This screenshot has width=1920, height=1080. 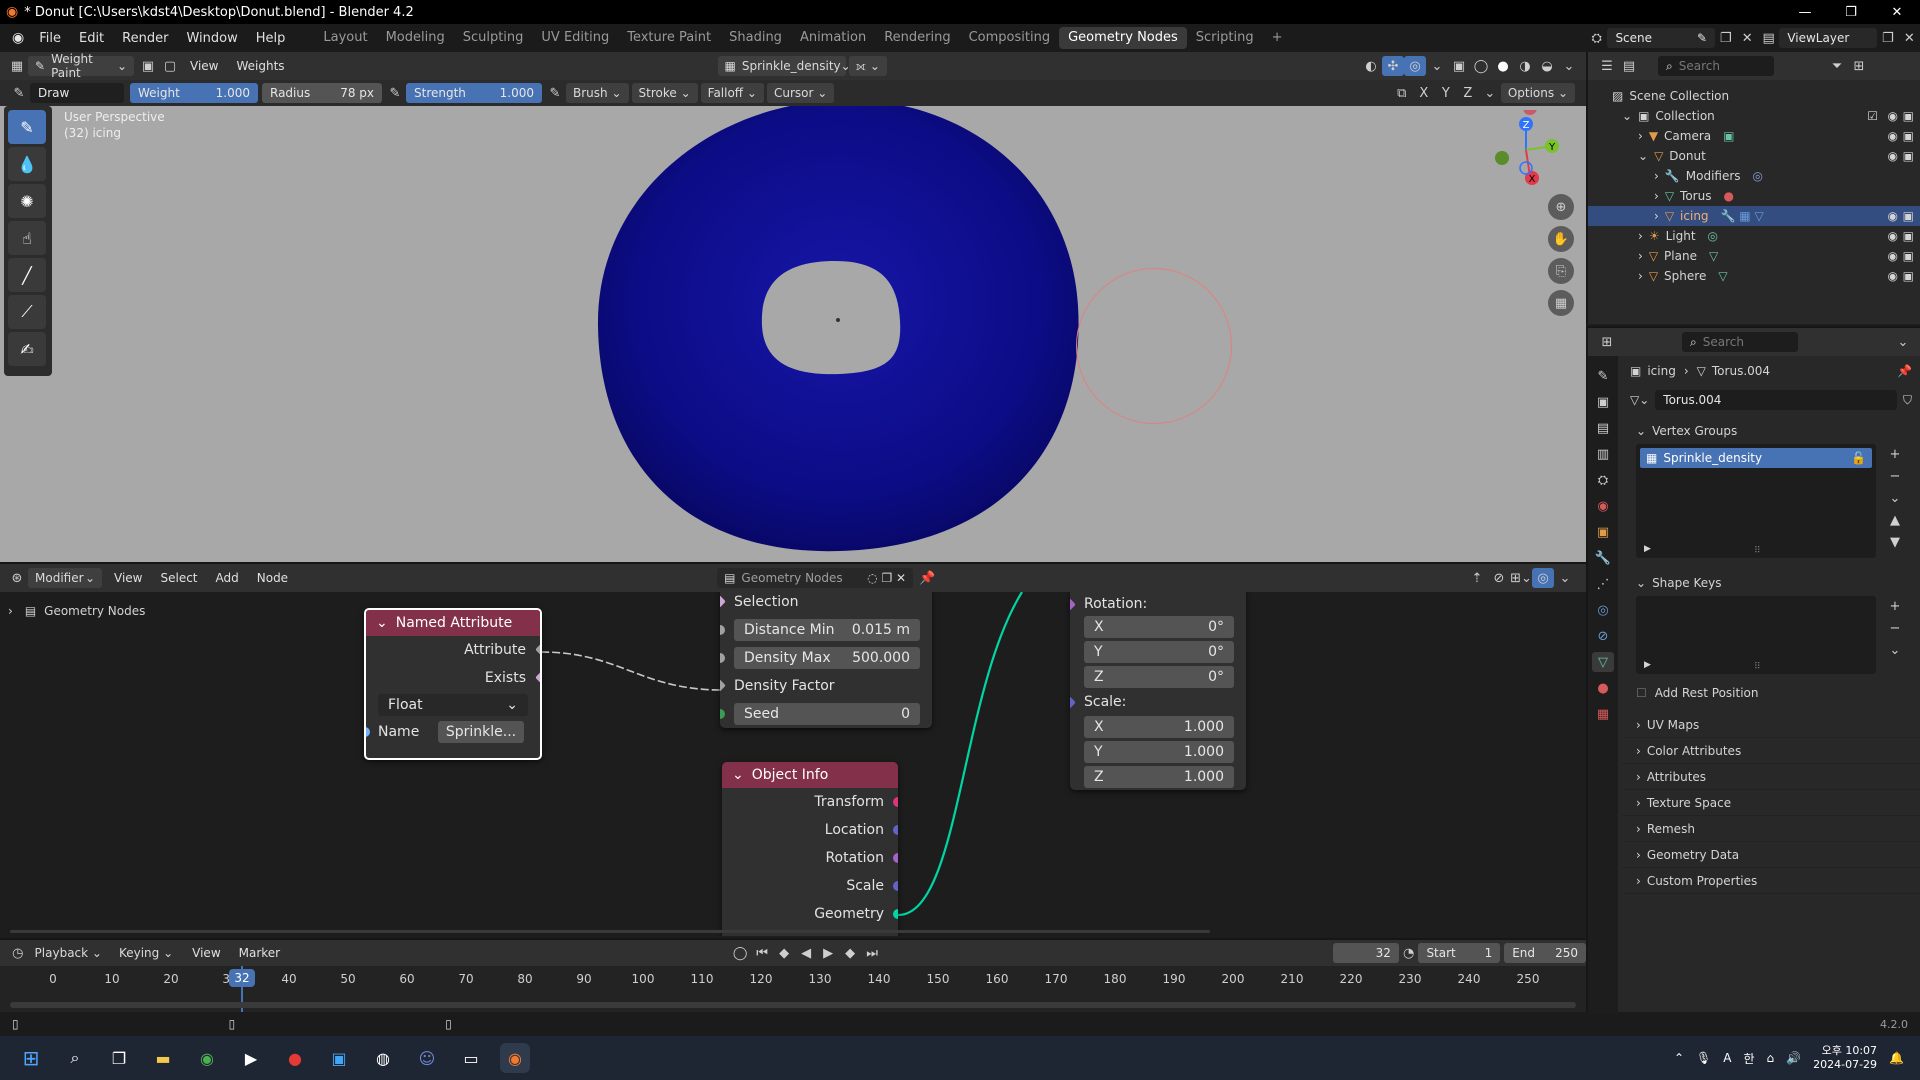 I want to click on scene-field: Scene ✎, so click(x=1661, y=38).